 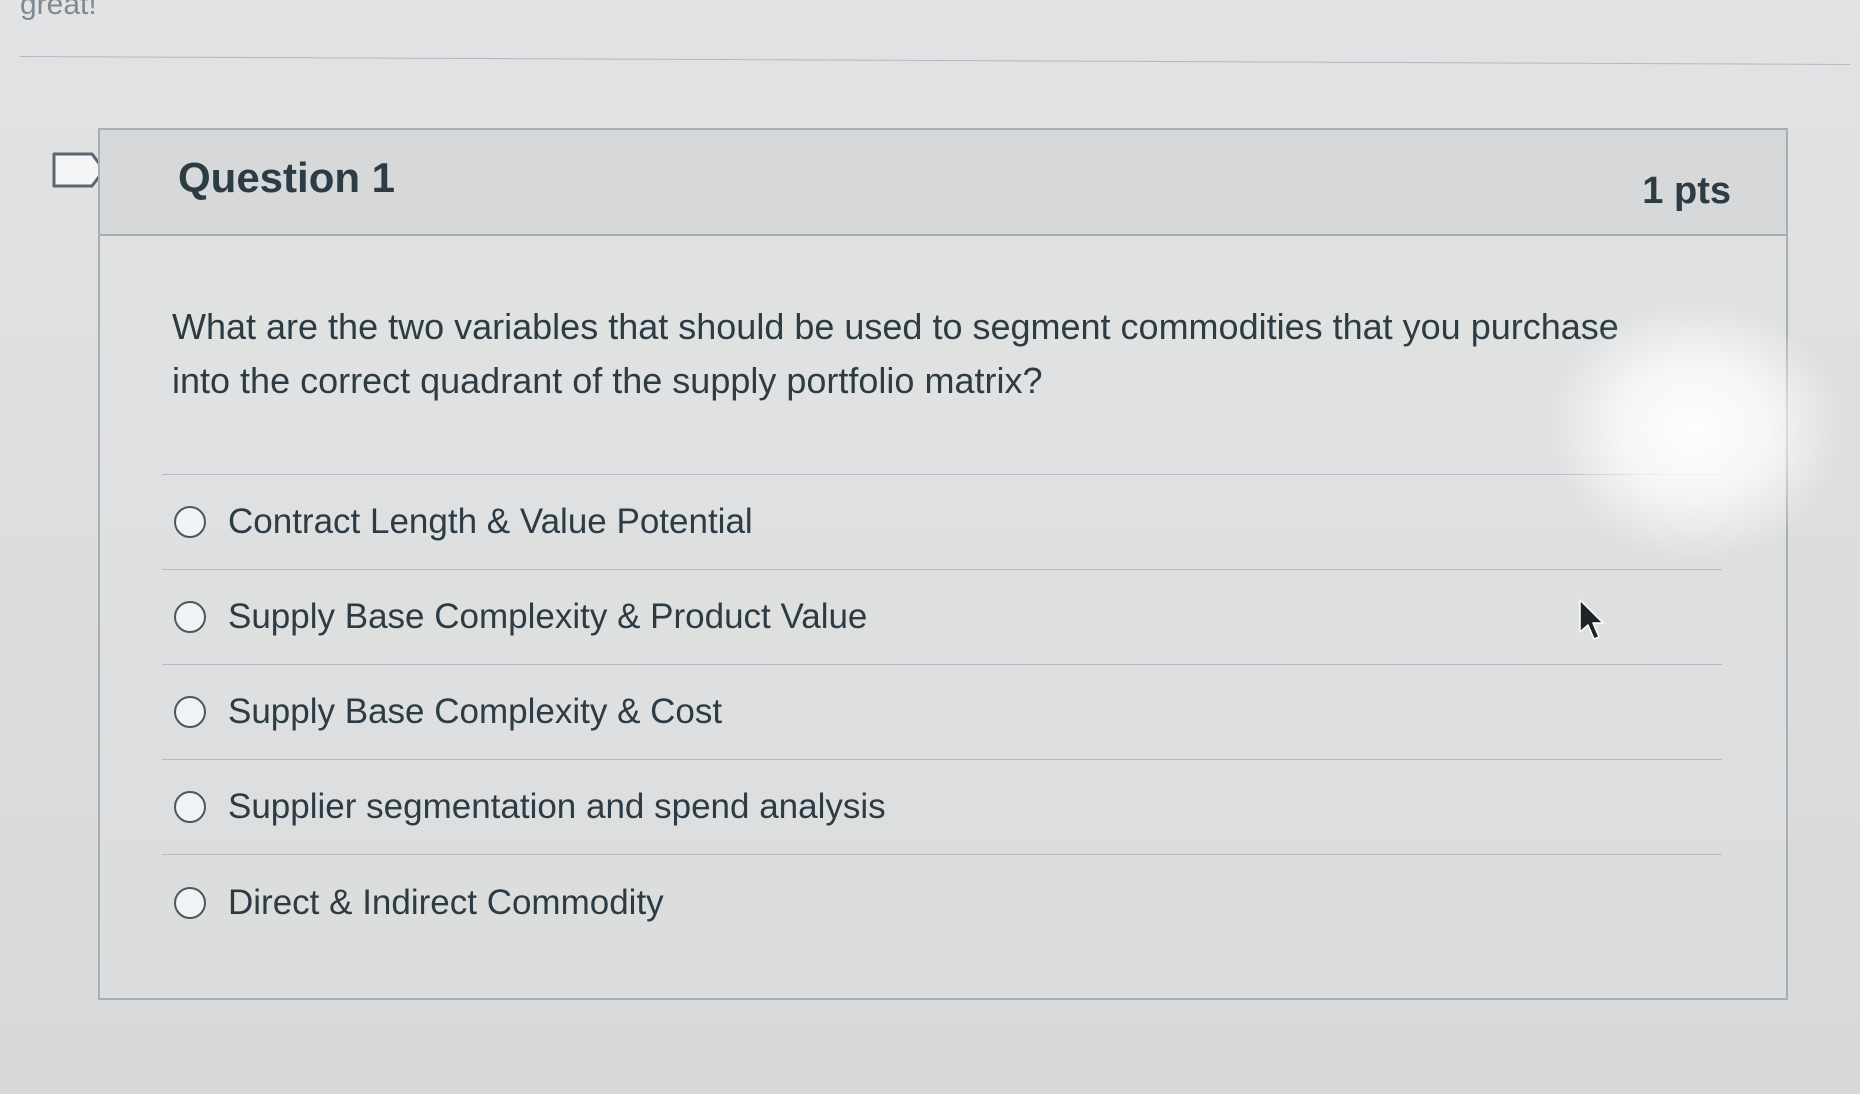 I want to click on answer-option: Supply Base Complexity & Cost, so click(x=942, y=712).